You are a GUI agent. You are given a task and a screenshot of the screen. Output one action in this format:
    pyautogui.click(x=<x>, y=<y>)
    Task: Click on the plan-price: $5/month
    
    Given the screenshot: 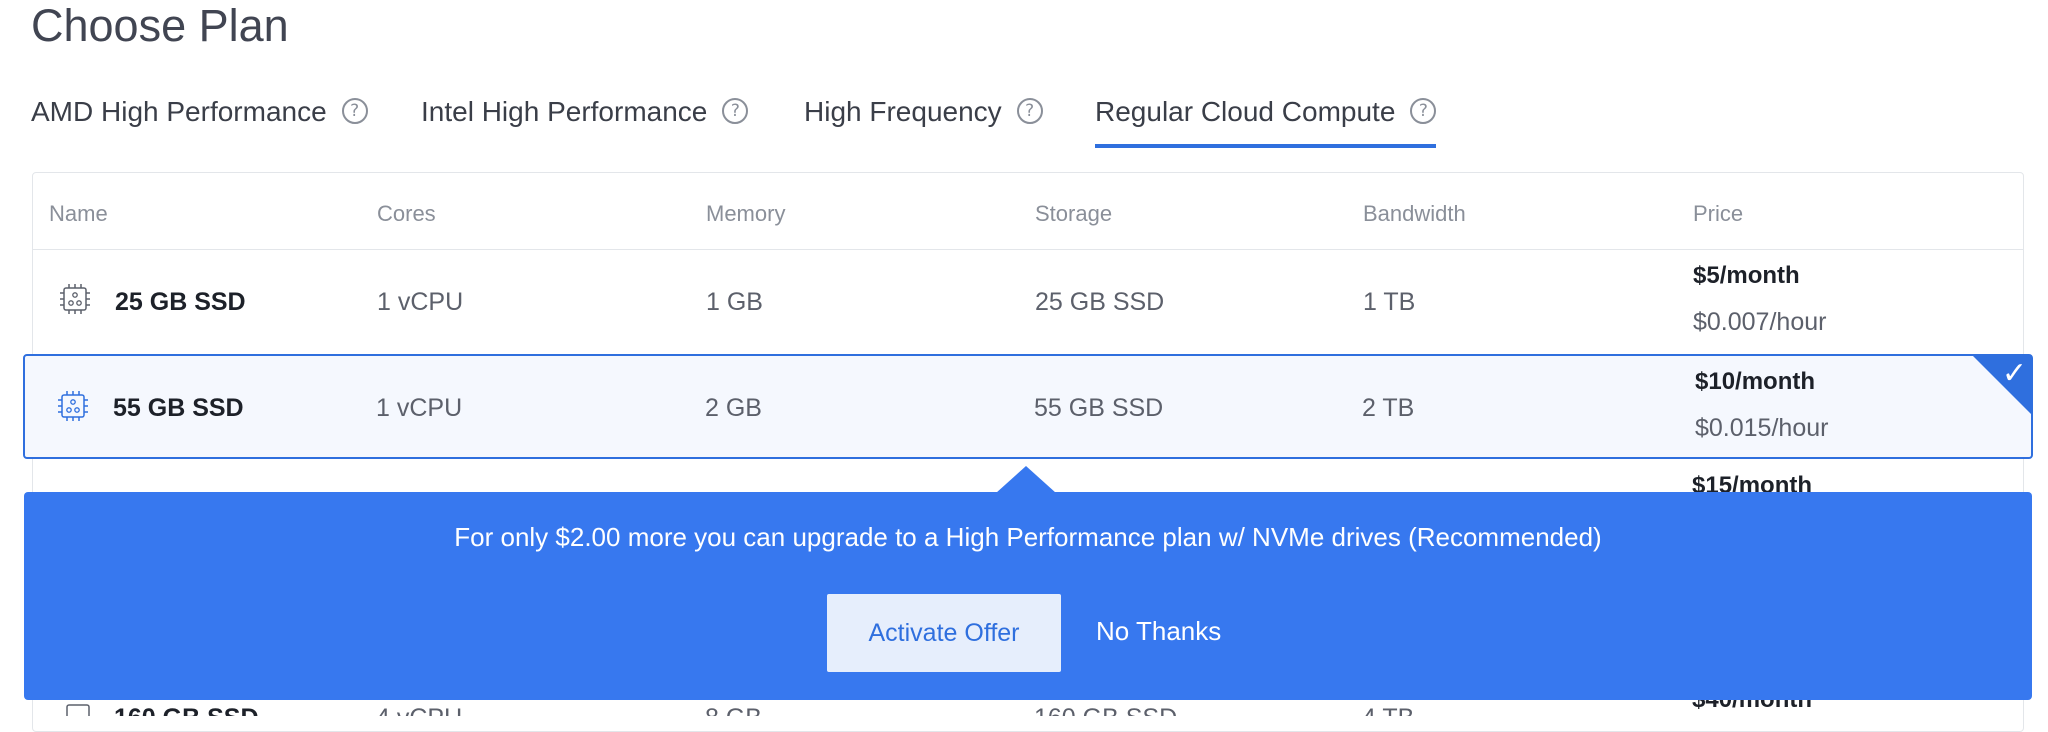 What is the action you would take?
    pyautogui.click(x=1746, y=275)
    